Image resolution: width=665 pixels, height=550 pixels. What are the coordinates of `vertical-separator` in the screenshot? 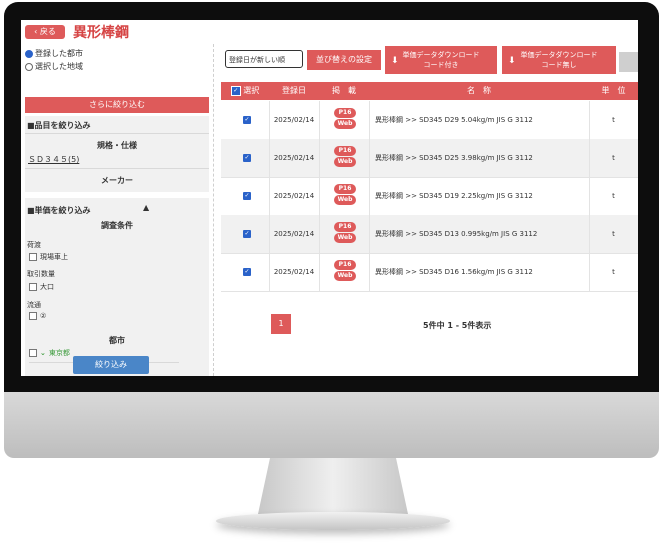 It's located at (214, 210).